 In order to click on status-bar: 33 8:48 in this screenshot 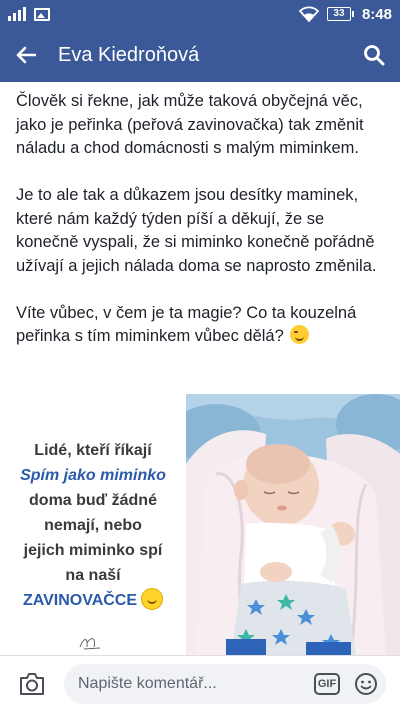, I will do `click(200, 14)`.